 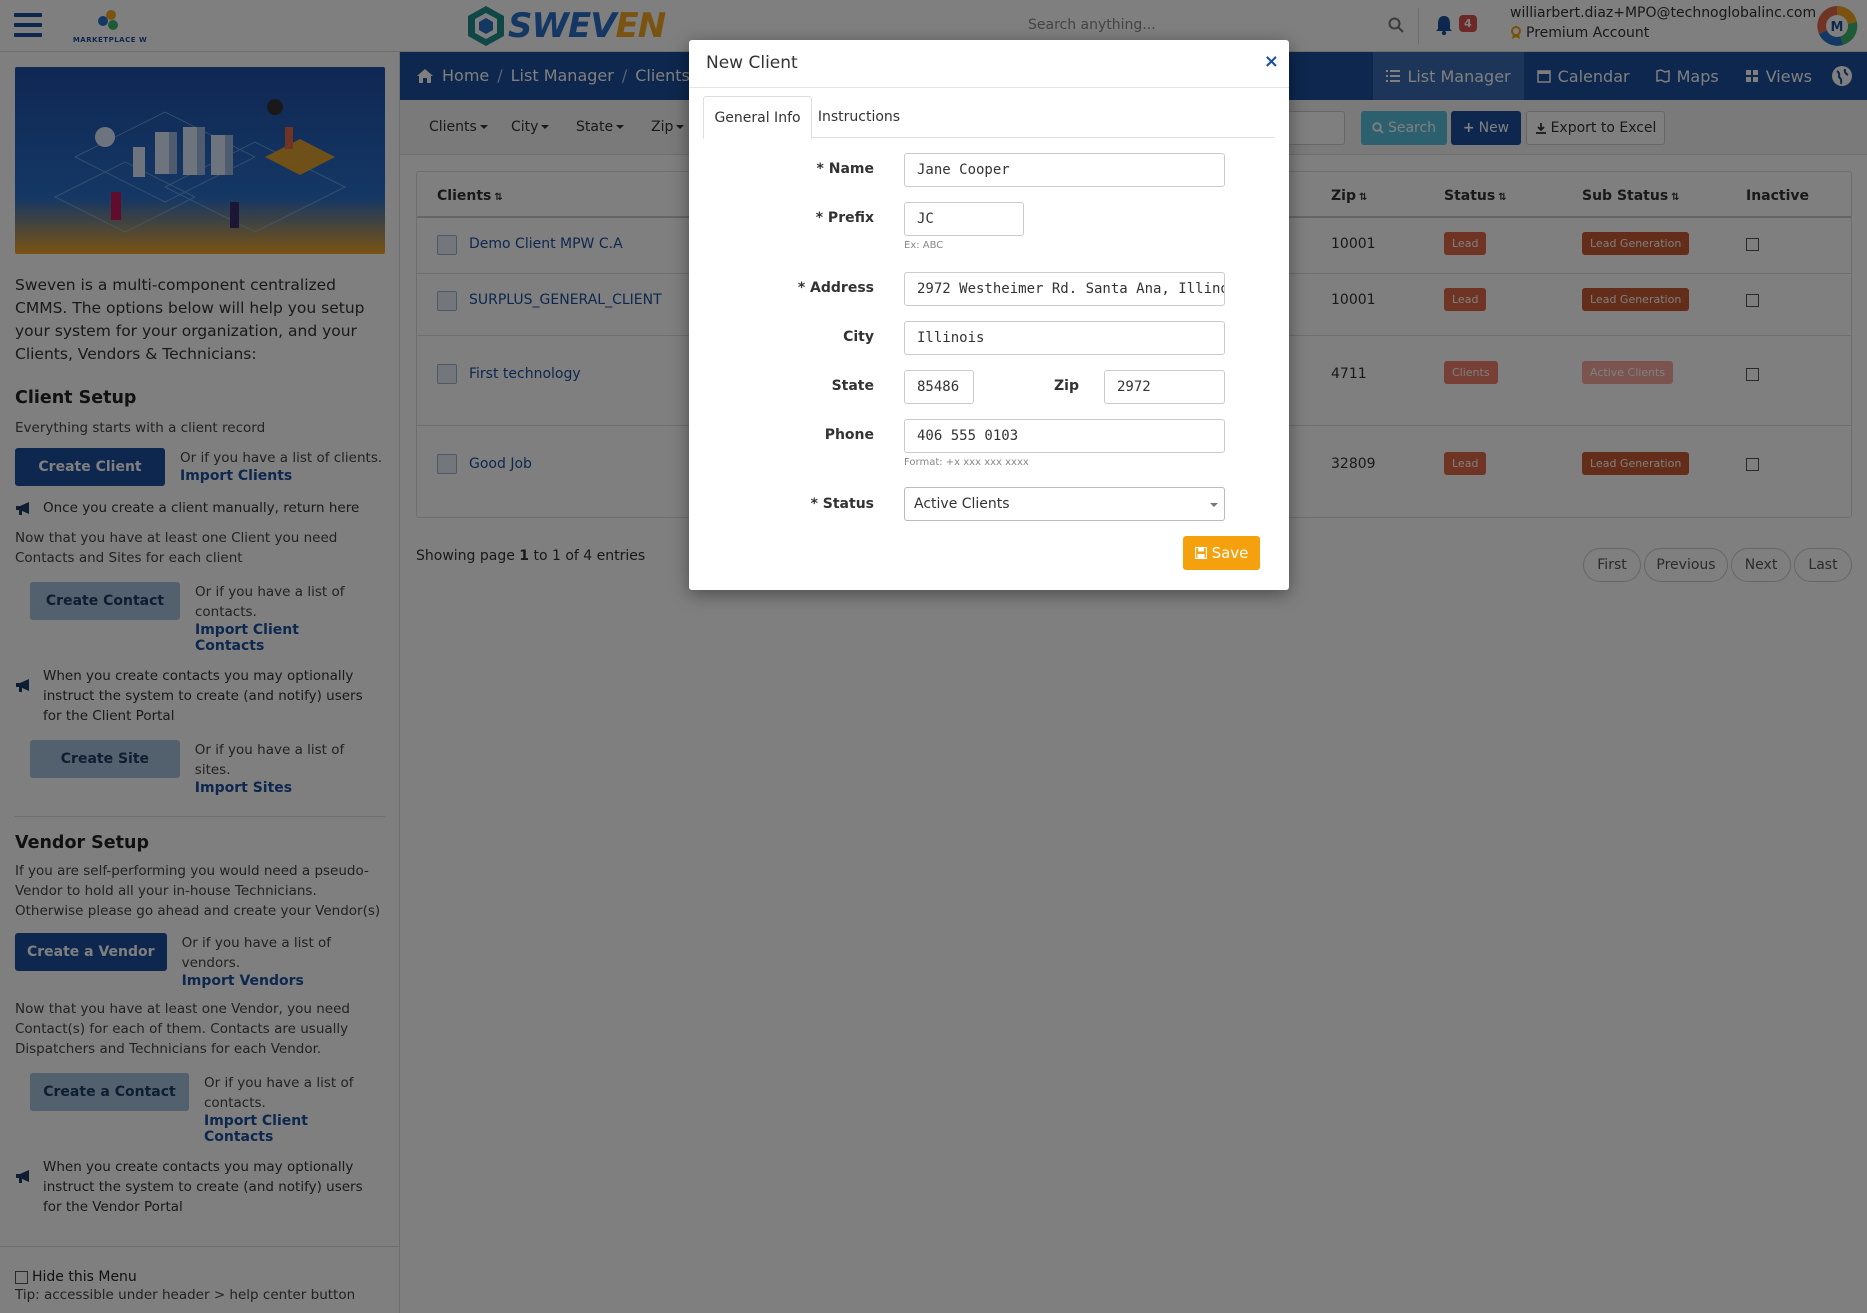 I want to click on status-label: * Status, so click(x=842, y=504).